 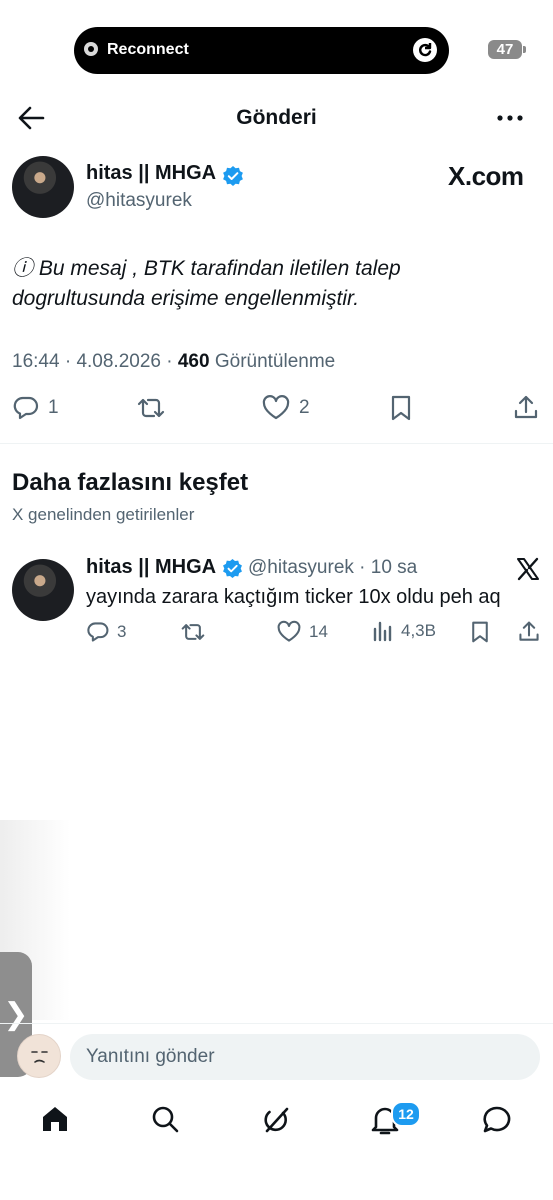 I want to click on post-meta: 16:44 · 4.08.2026 · 460 Görüntülenme, so click(x=174, y=361).